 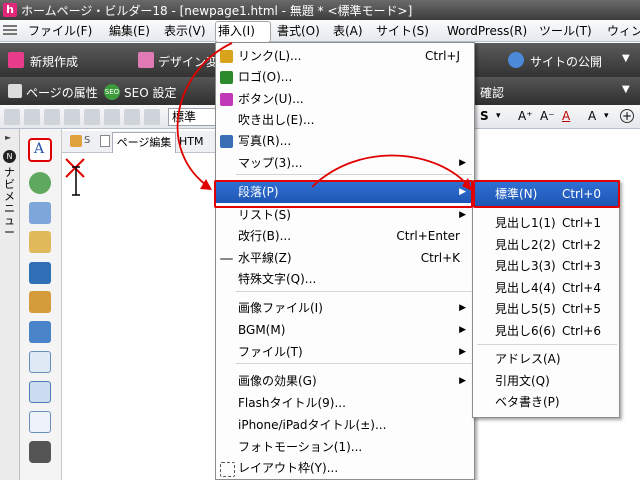 I want to click on paragraph-menu-item: 見出し3(3) Ctrl+3, so click(x=546, y=266).